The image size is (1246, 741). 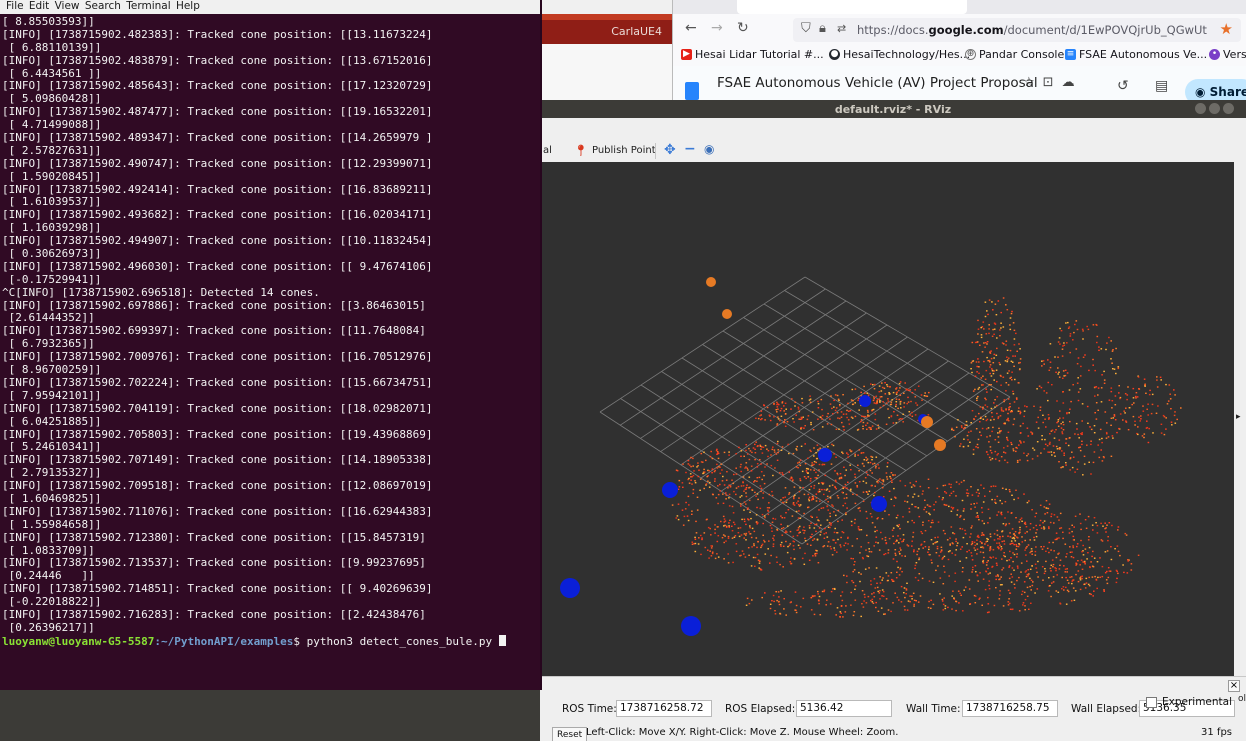 What do you see at coordinates (841, 28) in the screenshot?
I see `permissions-icon: ⇄` at bounding box center [841, 28].